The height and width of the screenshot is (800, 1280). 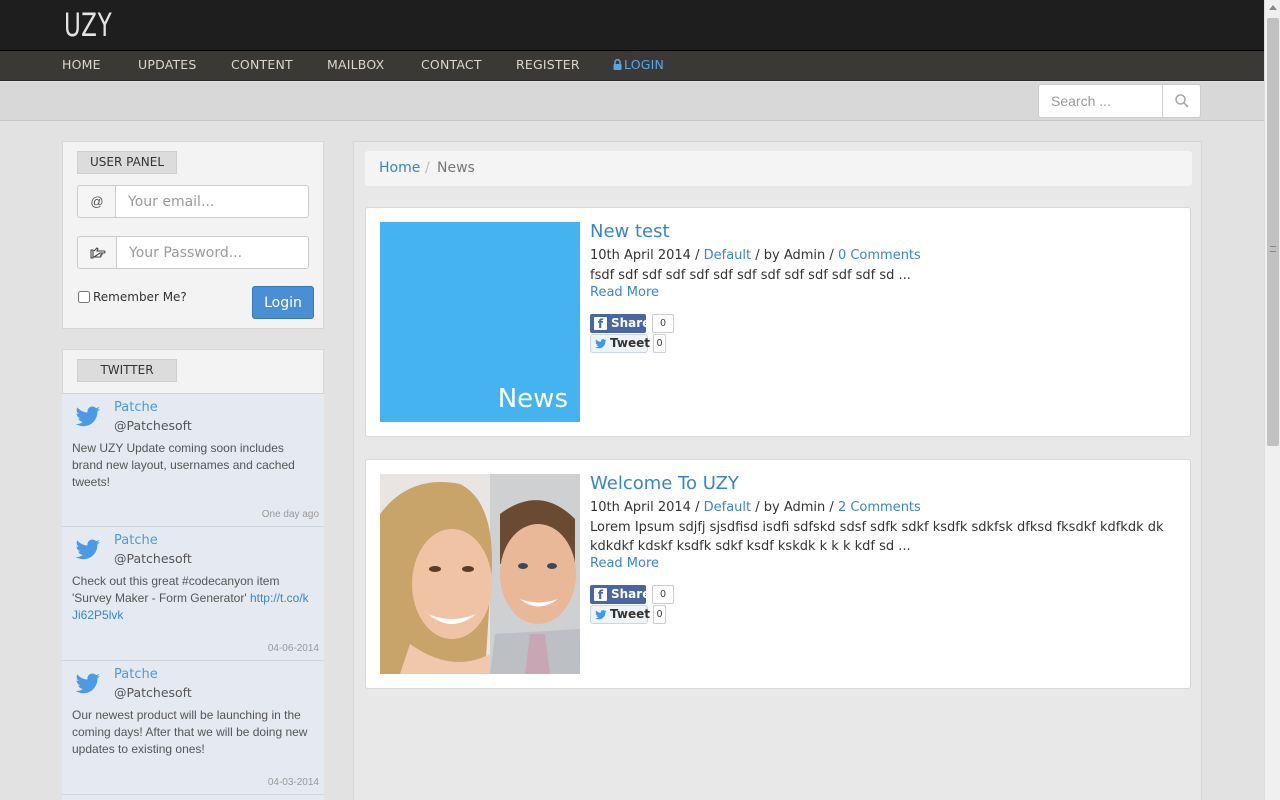 What do you see at coordinates (84, 297) in the screenshot?
I see `remember-me-checkbox` at bounding box center [84, 297].